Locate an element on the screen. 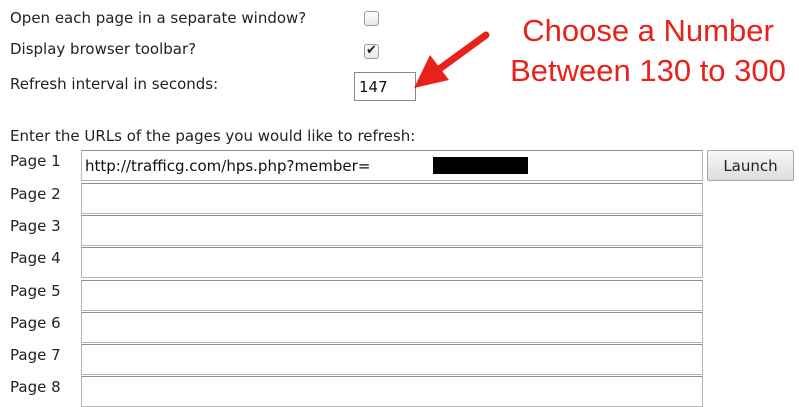  toolbar-checkbox: ✔ is located at coordinates (371, 51).